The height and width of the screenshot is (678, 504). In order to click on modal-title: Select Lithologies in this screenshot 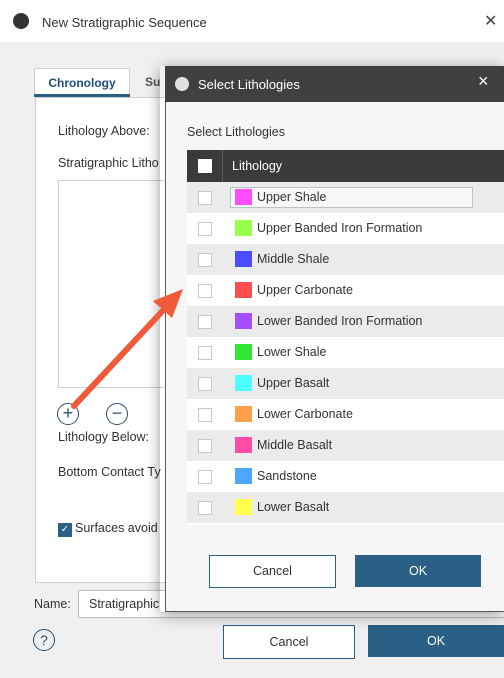, I will do `click(249, 84)`.